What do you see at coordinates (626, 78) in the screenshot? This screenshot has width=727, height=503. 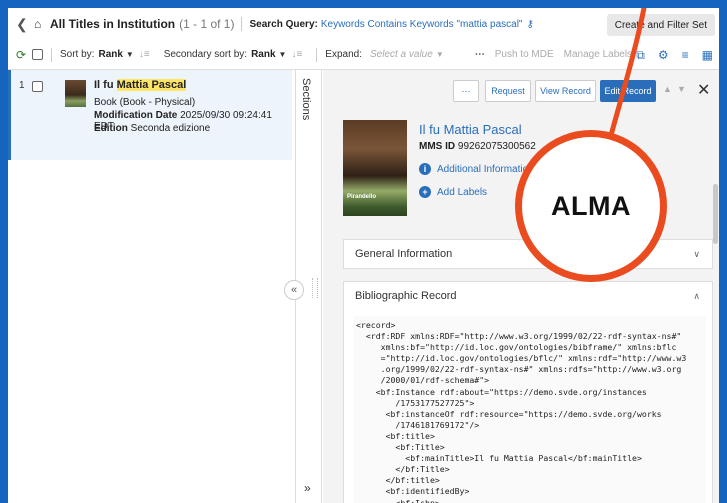 I see `arrow-pointer-icon` at bounding box center [626, 78].